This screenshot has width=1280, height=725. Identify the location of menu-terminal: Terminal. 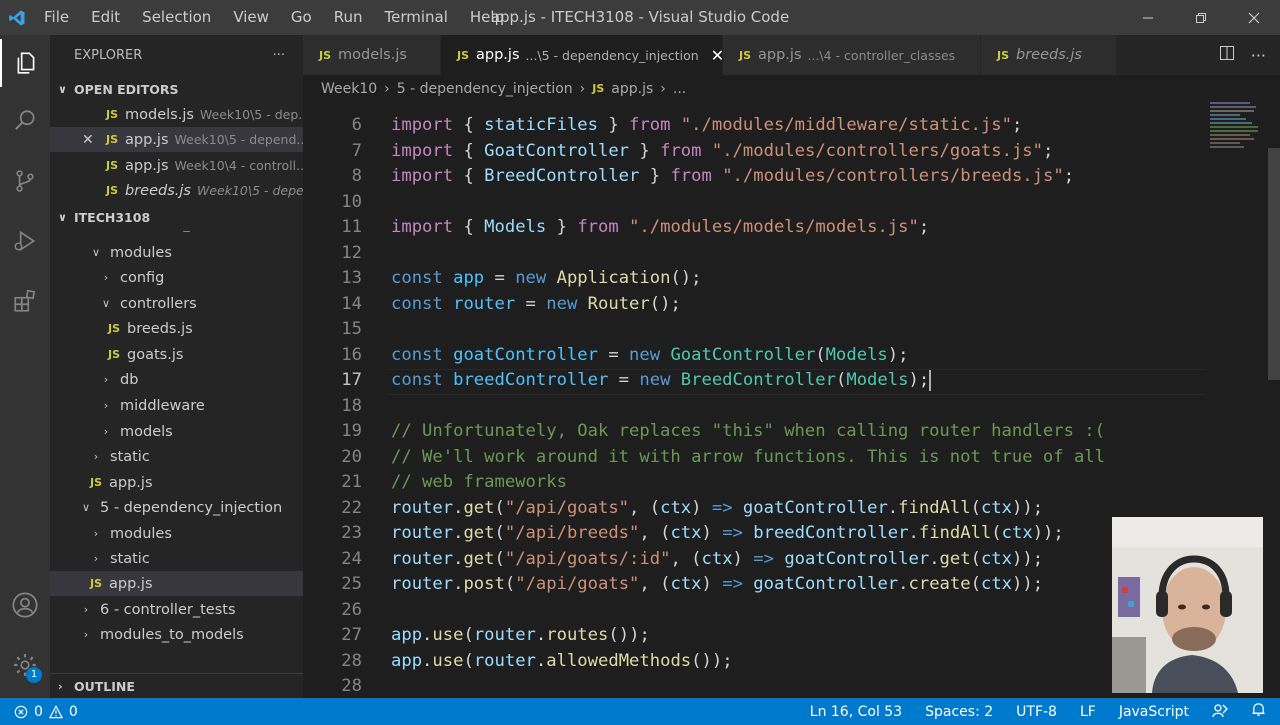
(416, 17).